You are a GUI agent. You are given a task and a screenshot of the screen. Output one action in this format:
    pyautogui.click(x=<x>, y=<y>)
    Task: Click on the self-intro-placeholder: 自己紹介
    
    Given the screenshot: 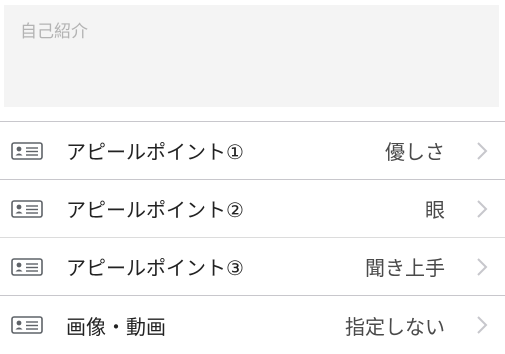 What is the action you would take?
    pyautogui.click(x=54, y=32)
    